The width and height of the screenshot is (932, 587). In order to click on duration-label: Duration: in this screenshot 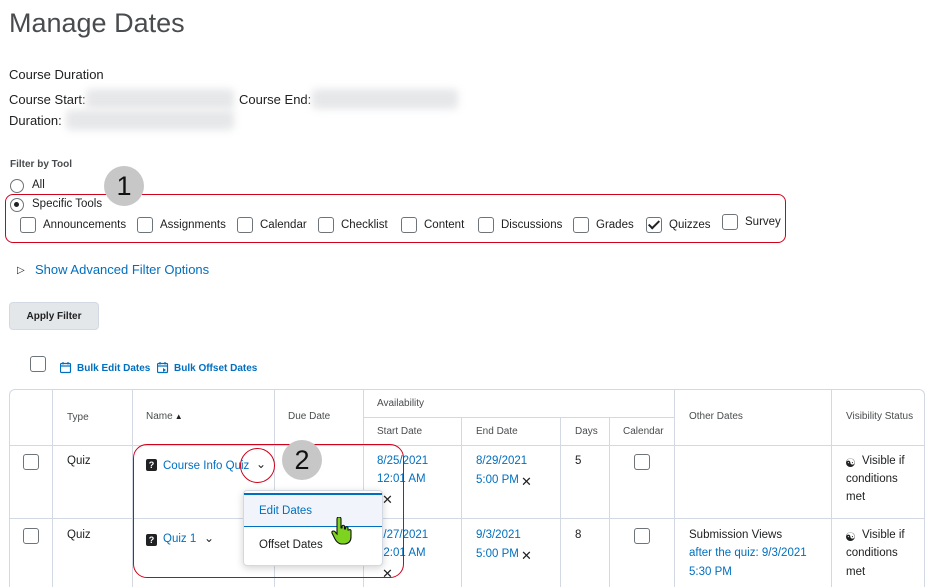, I will do `click(35, 120)`.